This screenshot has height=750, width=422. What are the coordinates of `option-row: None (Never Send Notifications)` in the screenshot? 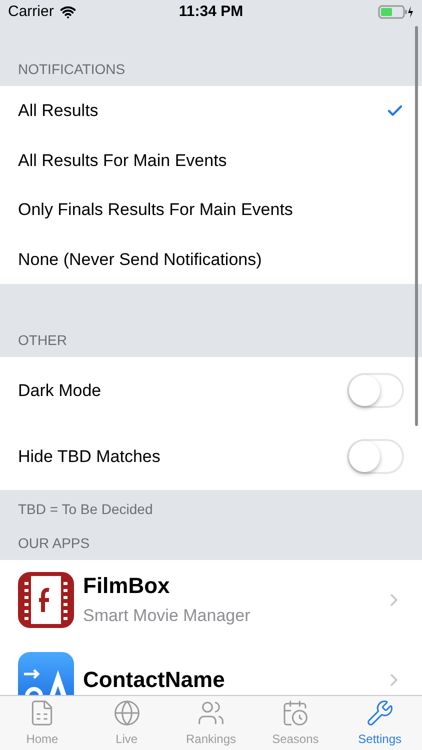 It's located at (211, 259).